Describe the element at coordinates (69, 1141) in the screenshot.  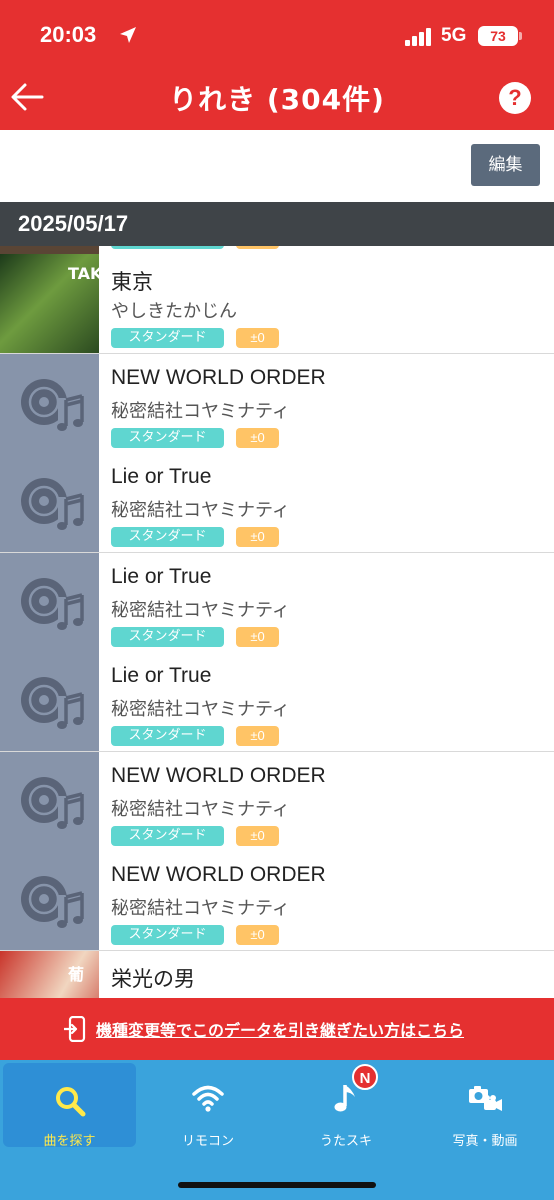
I see `tab-label: 曲を探す` at that location.